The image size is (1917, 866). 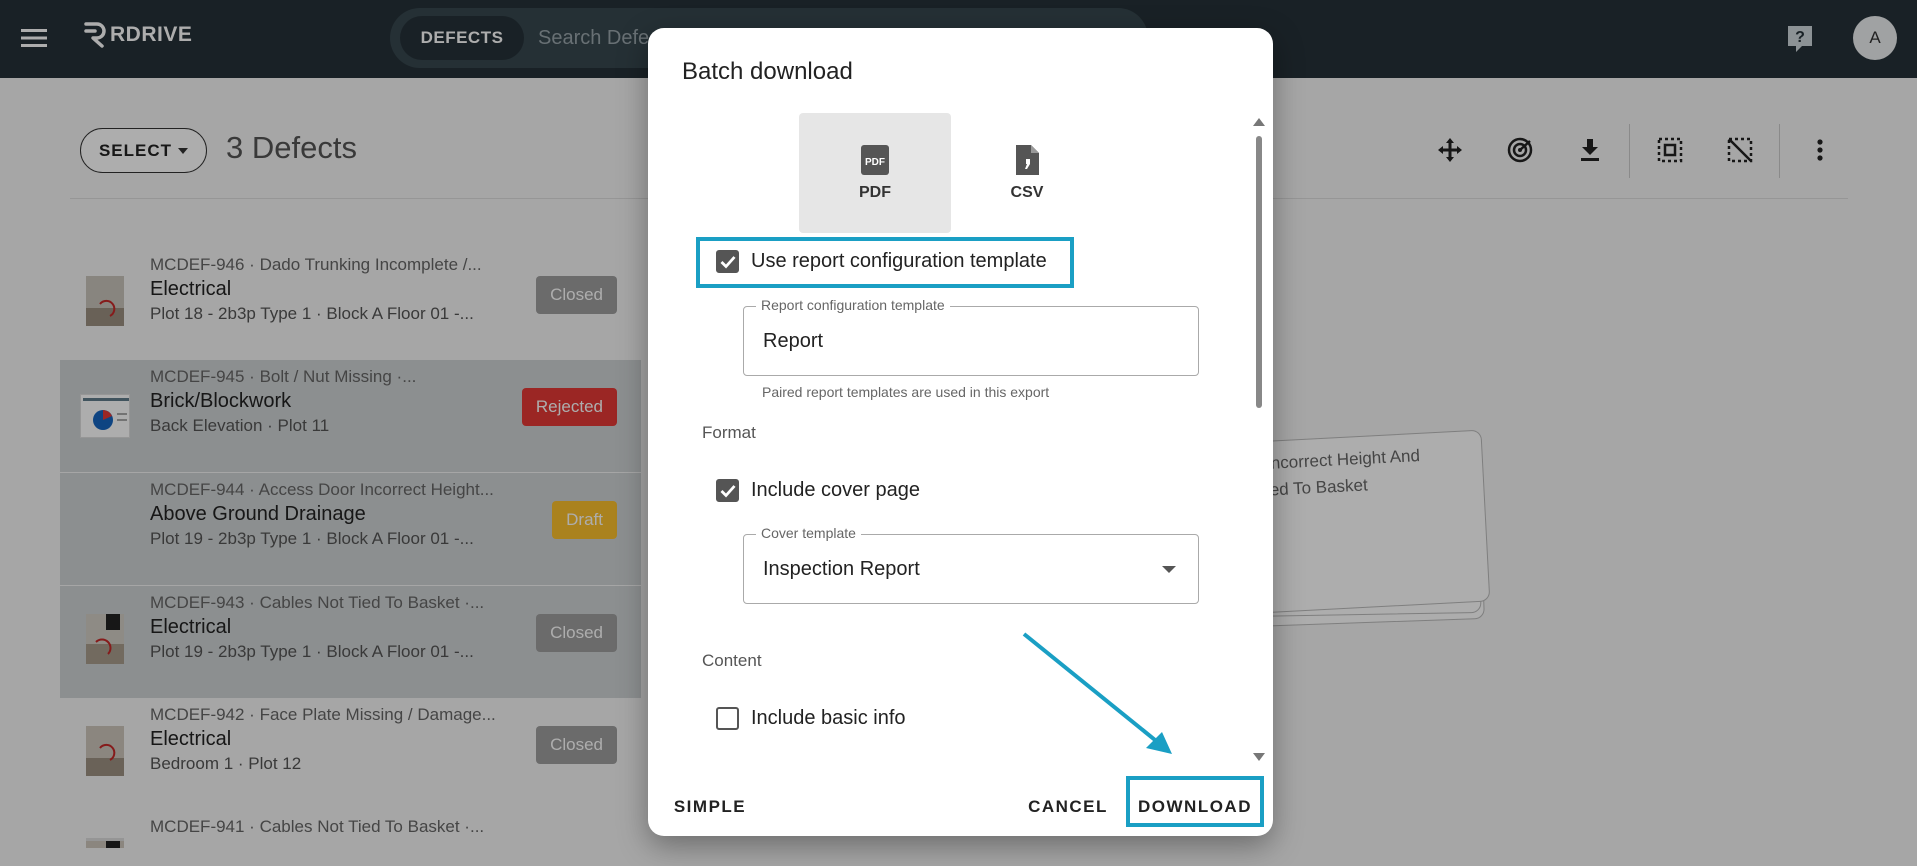 I want to click on annotation-arrow-icon, so click(x=1097, y=693).